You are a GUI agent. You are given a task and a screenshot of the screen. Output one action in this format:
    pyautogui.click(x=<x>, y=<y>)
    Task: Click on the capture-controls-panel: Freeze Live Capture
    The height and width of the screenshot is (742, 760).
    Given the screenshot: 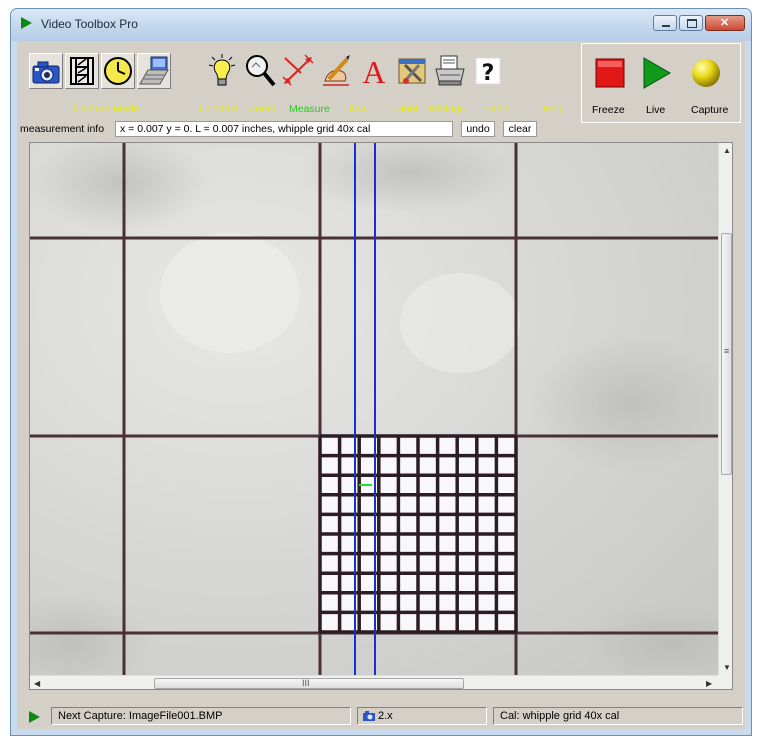 What is the action you would take?
    pyautogui.click(x=661, y=83)
    